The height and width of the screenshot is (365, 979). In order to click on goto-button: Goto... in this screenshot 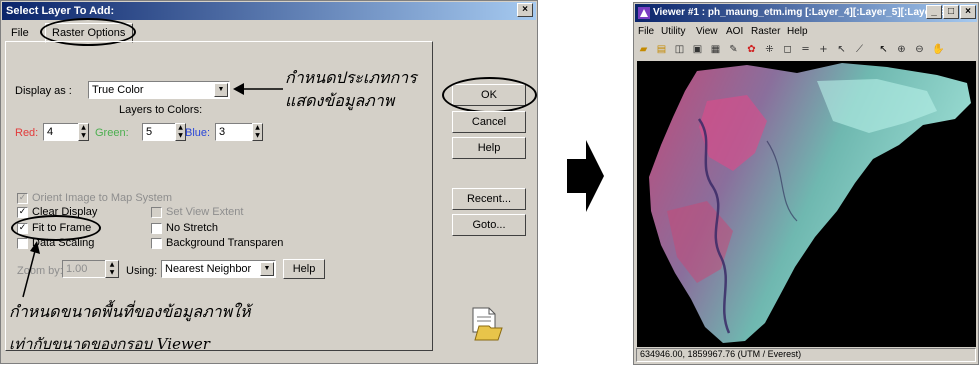, I will do `click(489, 225)`.